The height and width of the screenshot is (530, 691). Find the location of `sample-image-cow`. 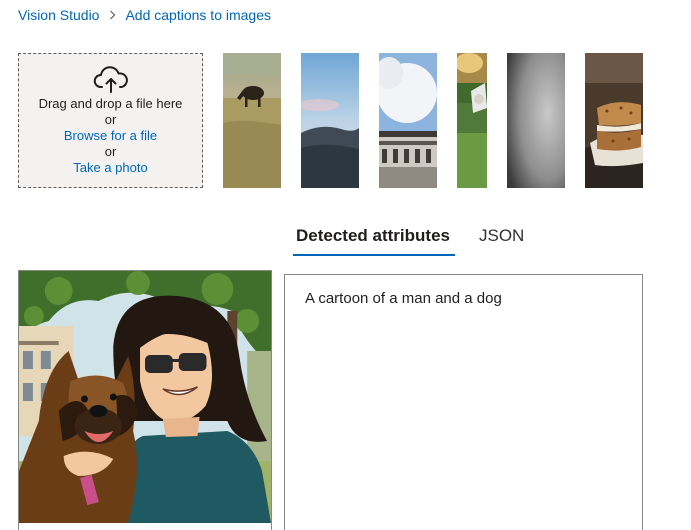

sample-image-cow is located at coordinates (252, 120).